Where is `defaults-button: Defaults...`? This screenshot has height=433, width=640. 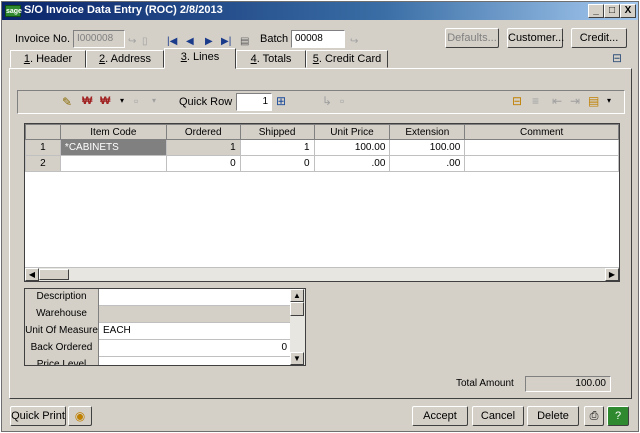
defaults-button: Defaults... is located at coordinates (472, 38).